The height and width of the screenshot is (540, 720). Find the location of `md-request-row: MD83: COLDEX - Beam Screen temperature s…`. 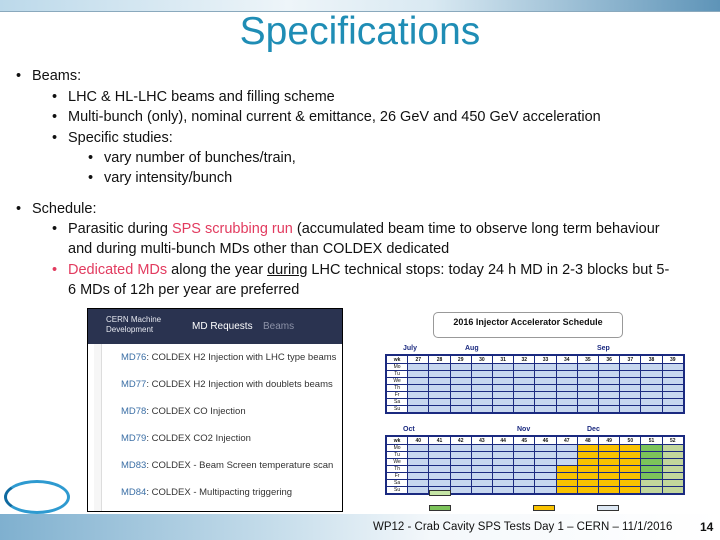

md-request-row: MD83: COLDEX - Beam Screen temperature s… is located at coordinates (227, 465).